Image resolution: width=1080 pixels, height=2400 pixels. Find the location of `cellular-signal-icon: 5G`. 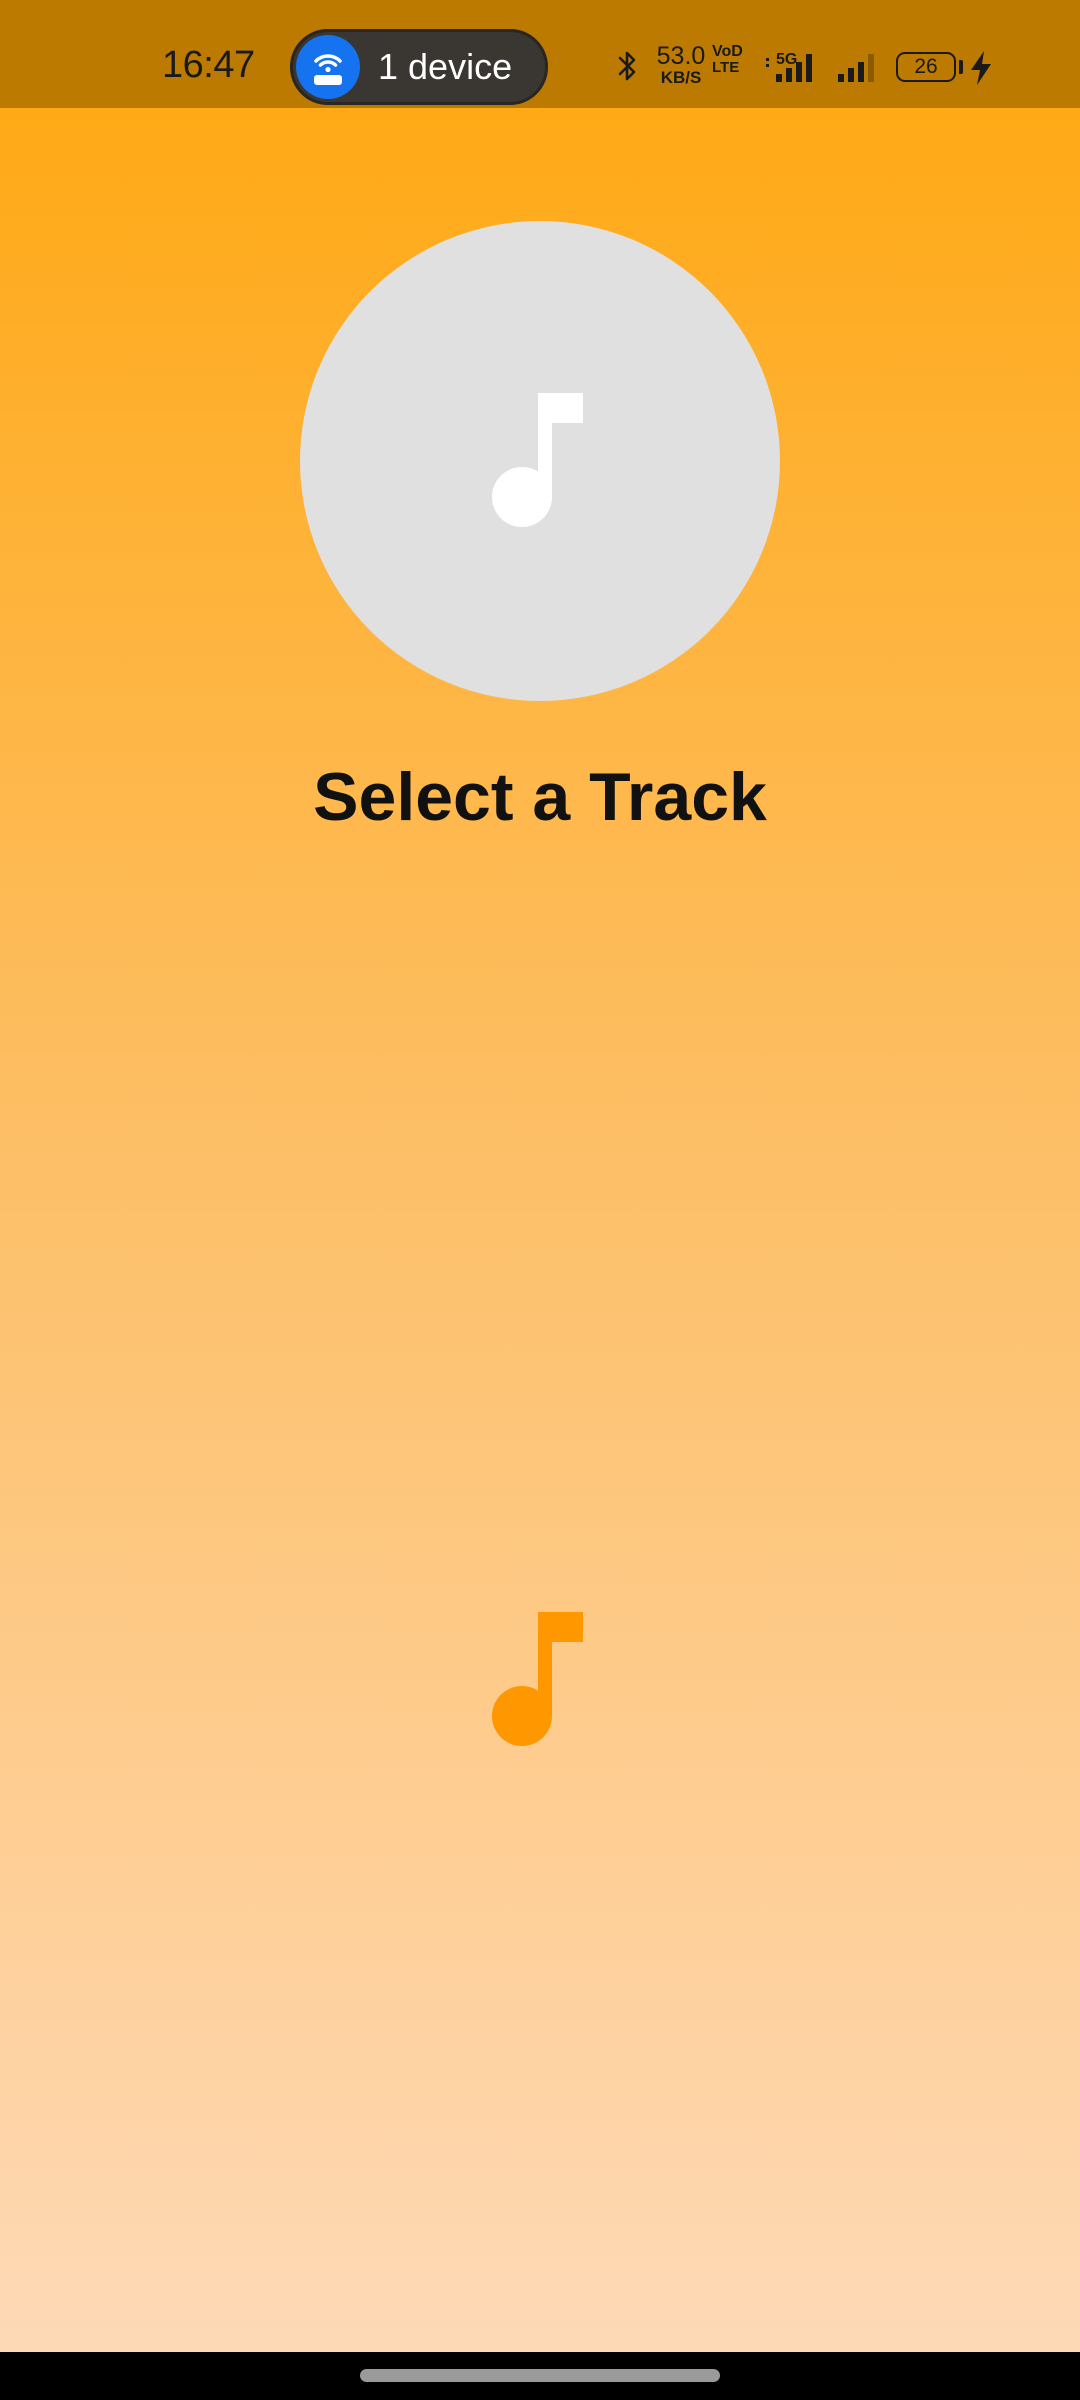

cellular-signal-icon: 5G is located at coordinates (794, 68).